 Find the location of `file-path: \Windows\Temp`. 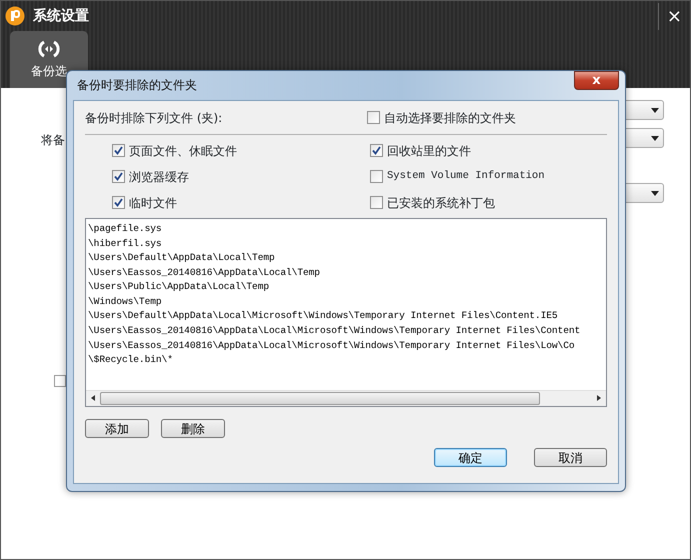

file-path: \Windows\Temp is located at coordinates (346, 302).